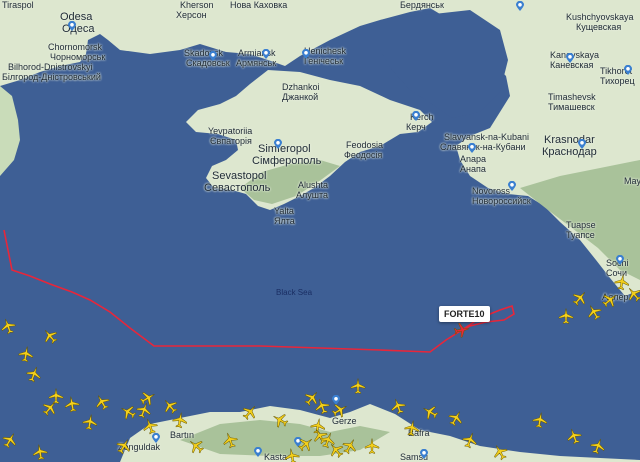 The width and height of the screenshot is (640, 462). Describe the element at coordinates (416, 127) in the screenshot. I see `place-label: Керч` at that location.